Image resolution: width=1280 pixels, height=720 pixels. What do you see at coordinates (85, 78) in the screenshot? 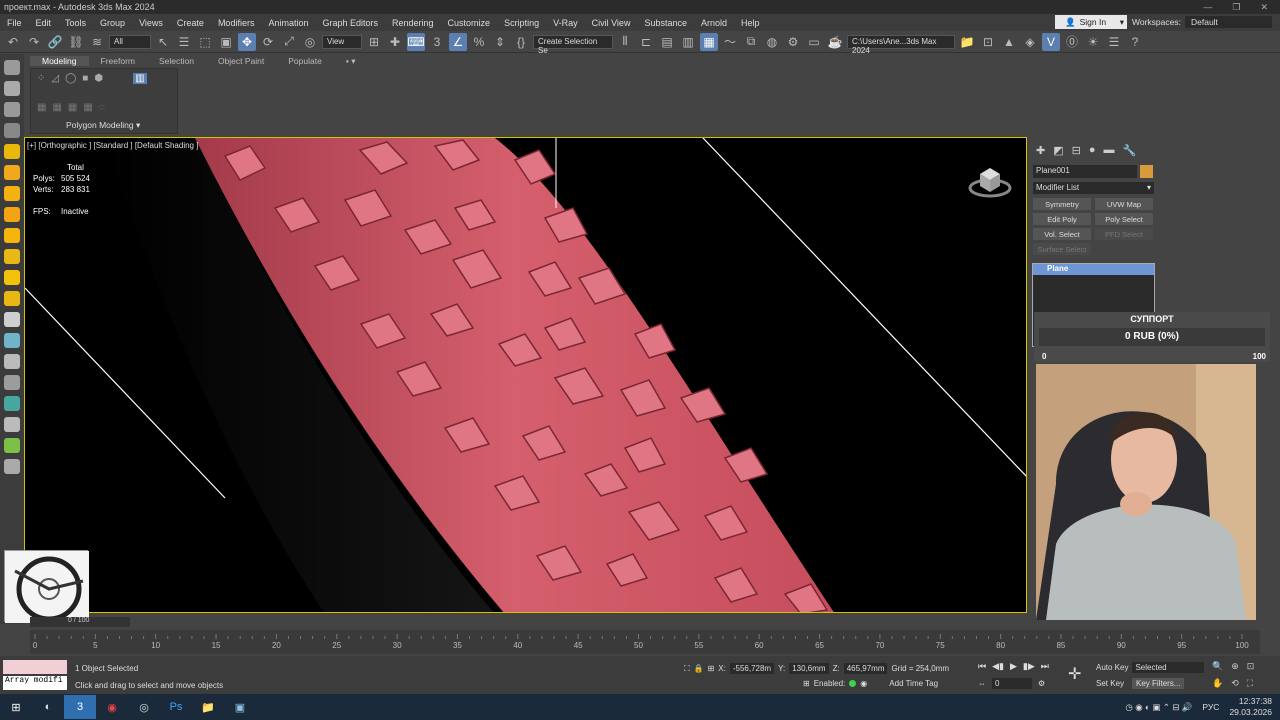
I see `polygon-icon: ■` at bounding box center [85, 78].